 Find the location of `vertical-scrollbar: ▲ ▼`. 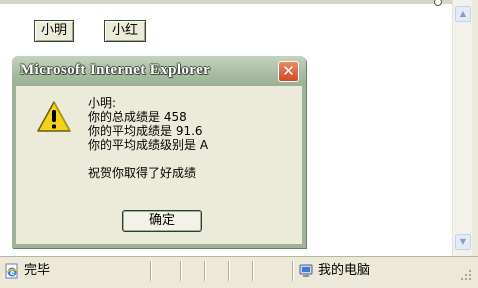

vertical-scrollbar: ▲ ▼ is located at coordinates (462, 128).